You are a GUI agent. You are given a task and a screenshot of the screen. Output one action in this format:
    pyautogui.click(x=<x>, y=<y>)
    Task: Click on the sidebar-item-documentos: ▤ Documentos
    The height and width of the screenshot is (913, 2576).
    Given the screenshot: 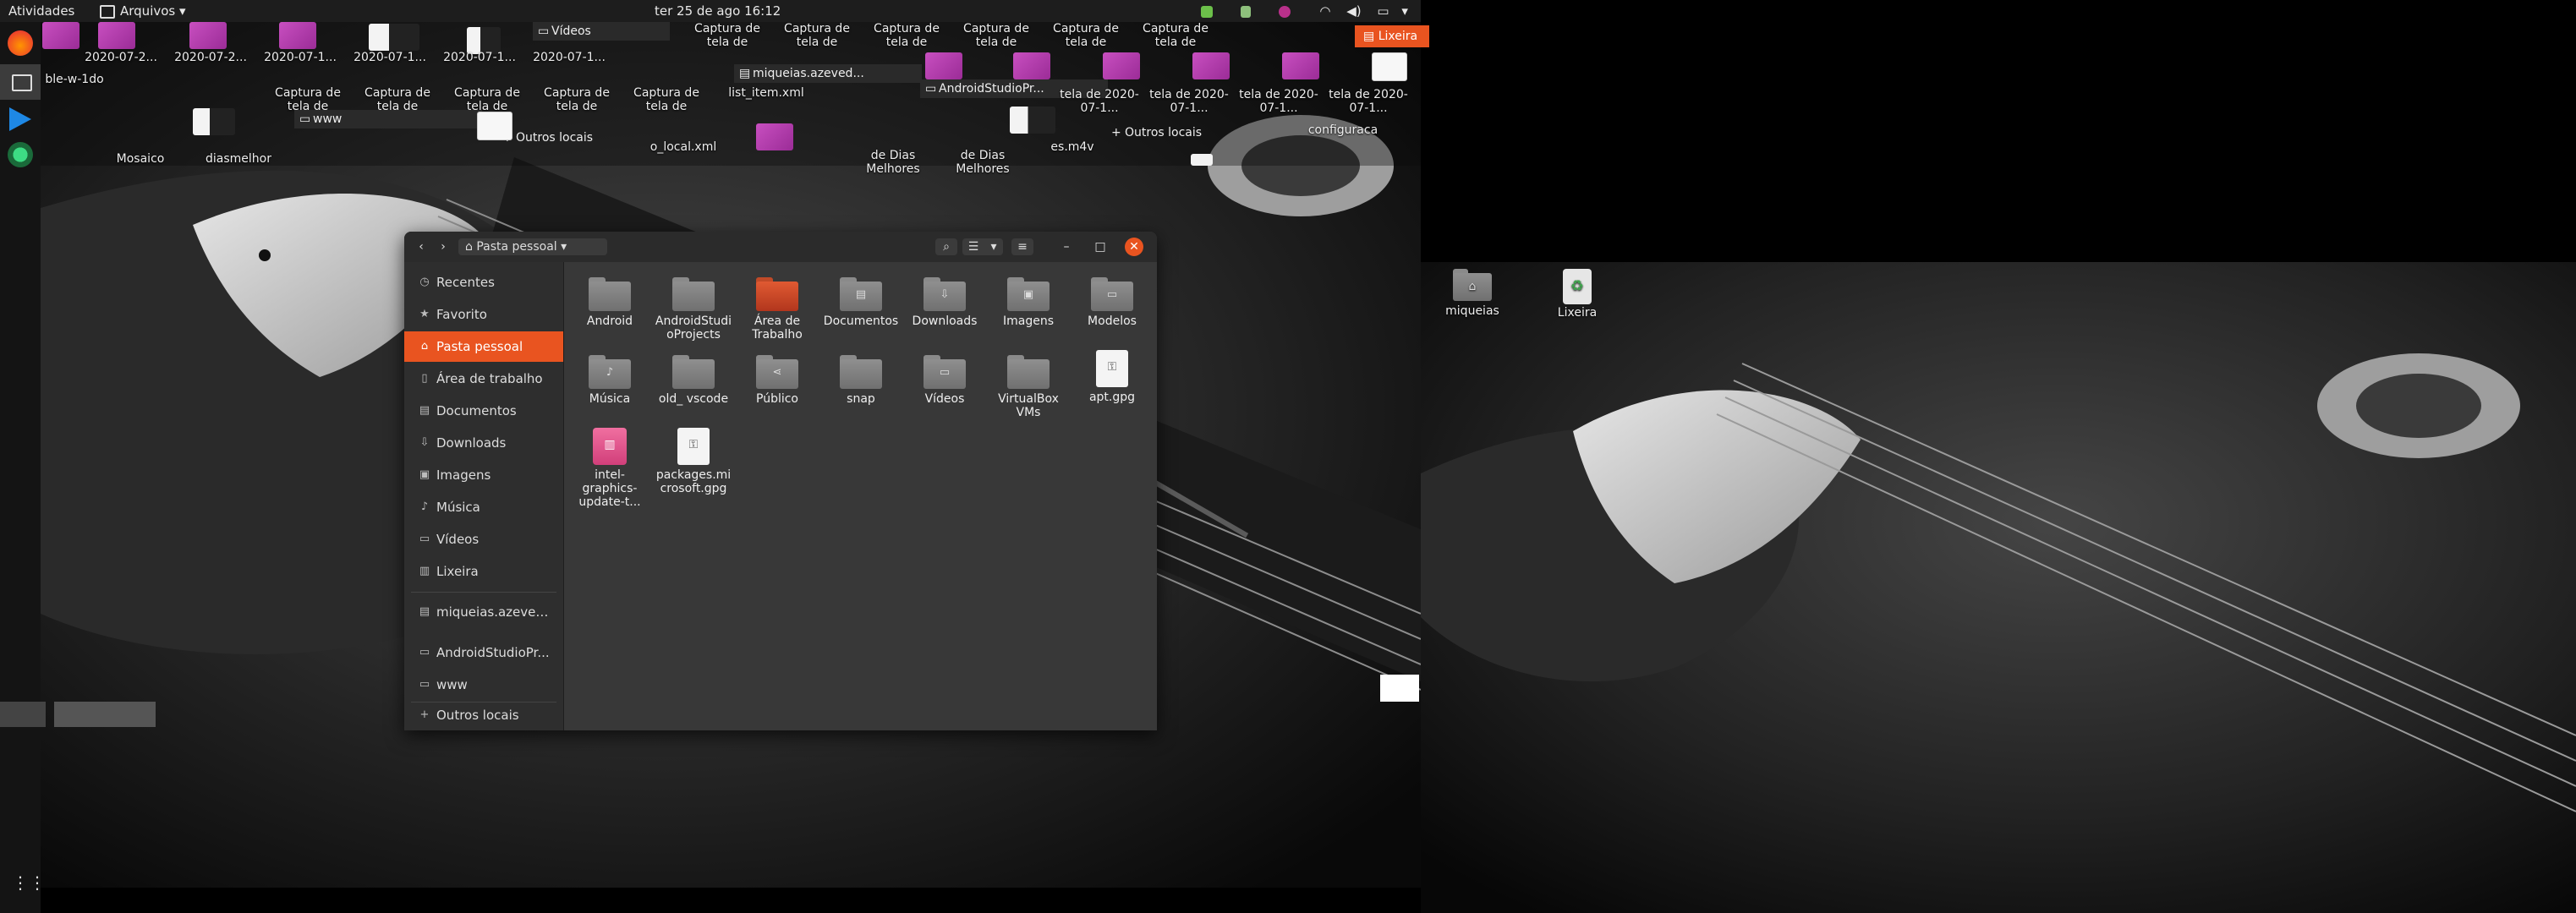 What is the action you would take?
    pyautogui.click(x=483, y=411)
    